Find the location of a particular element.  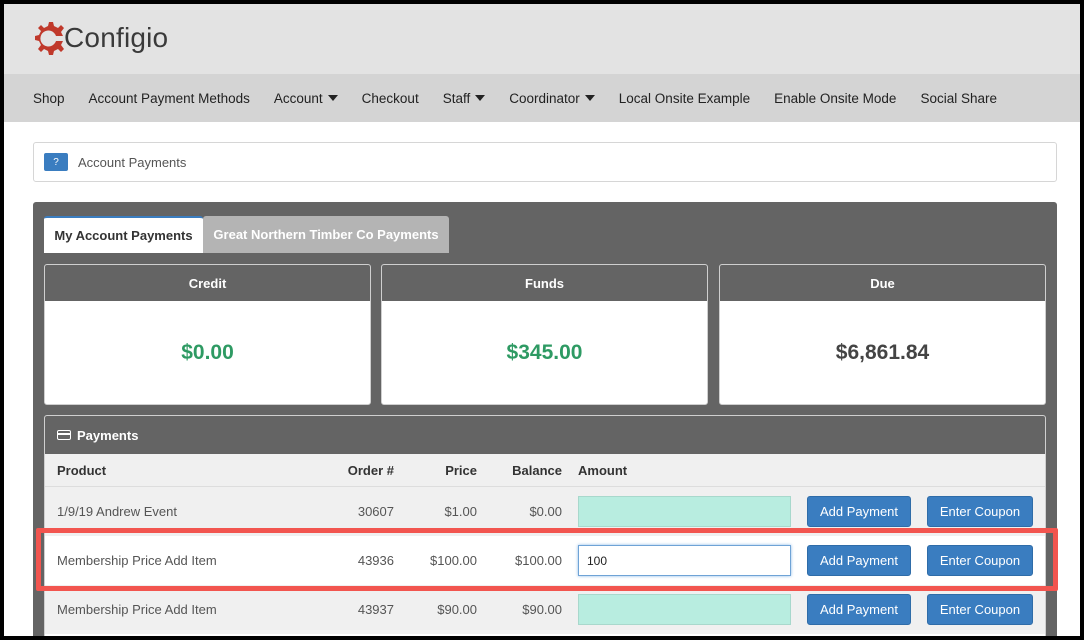

nav-item-shop: Shop is located at coordinates (49, 98).